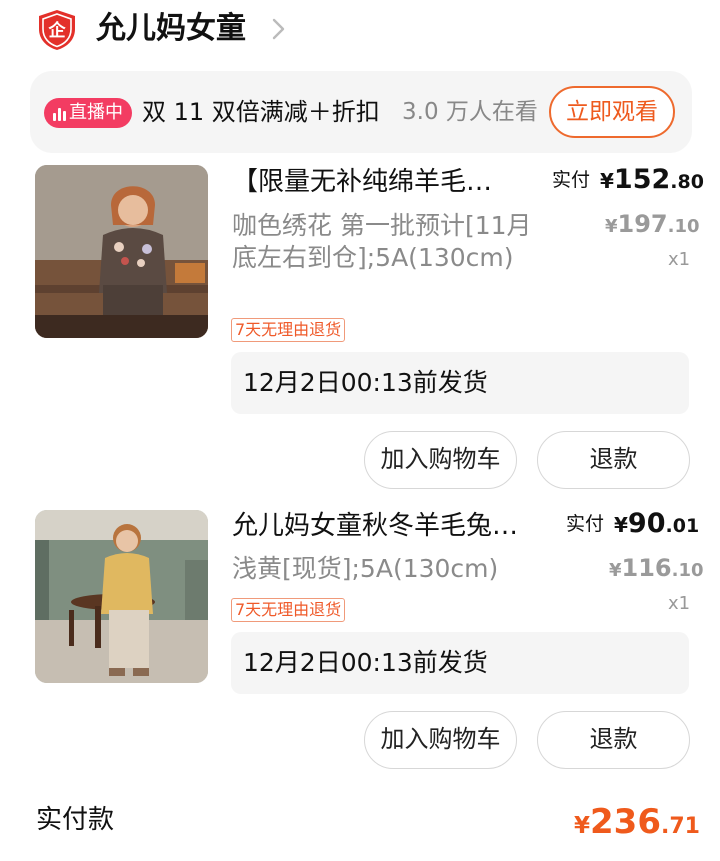  I want to click on shop-name: 允儿妈女童, so click(171, 29).